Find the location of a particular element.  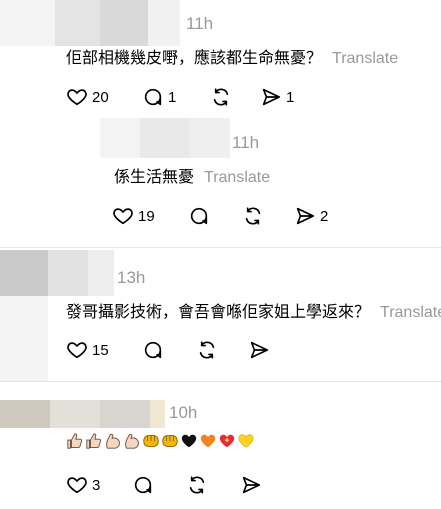

like-button: 3 is located at coordinates (83, 485).